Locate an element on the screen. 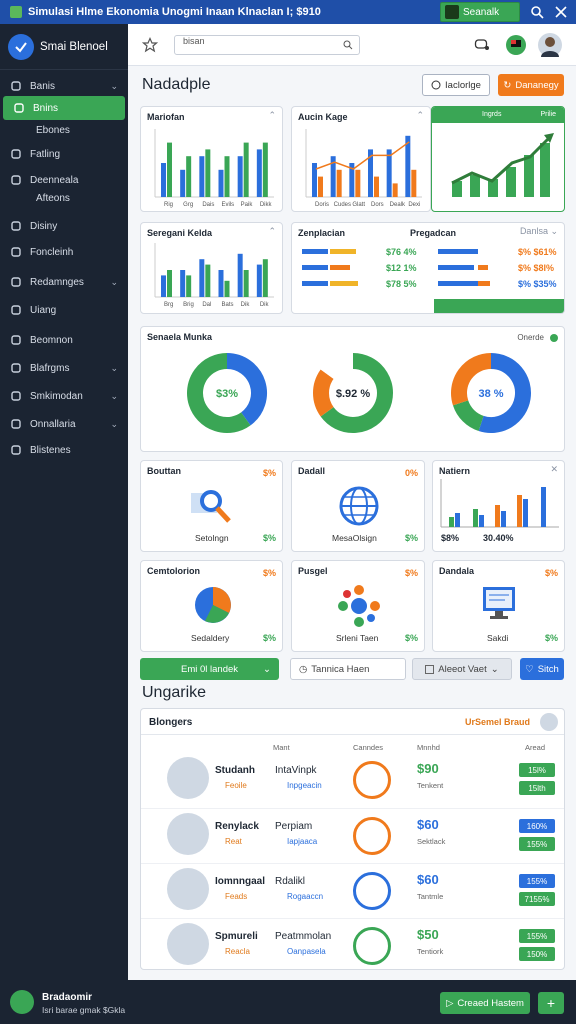  chat-icon is located at coordinates (482, 45).